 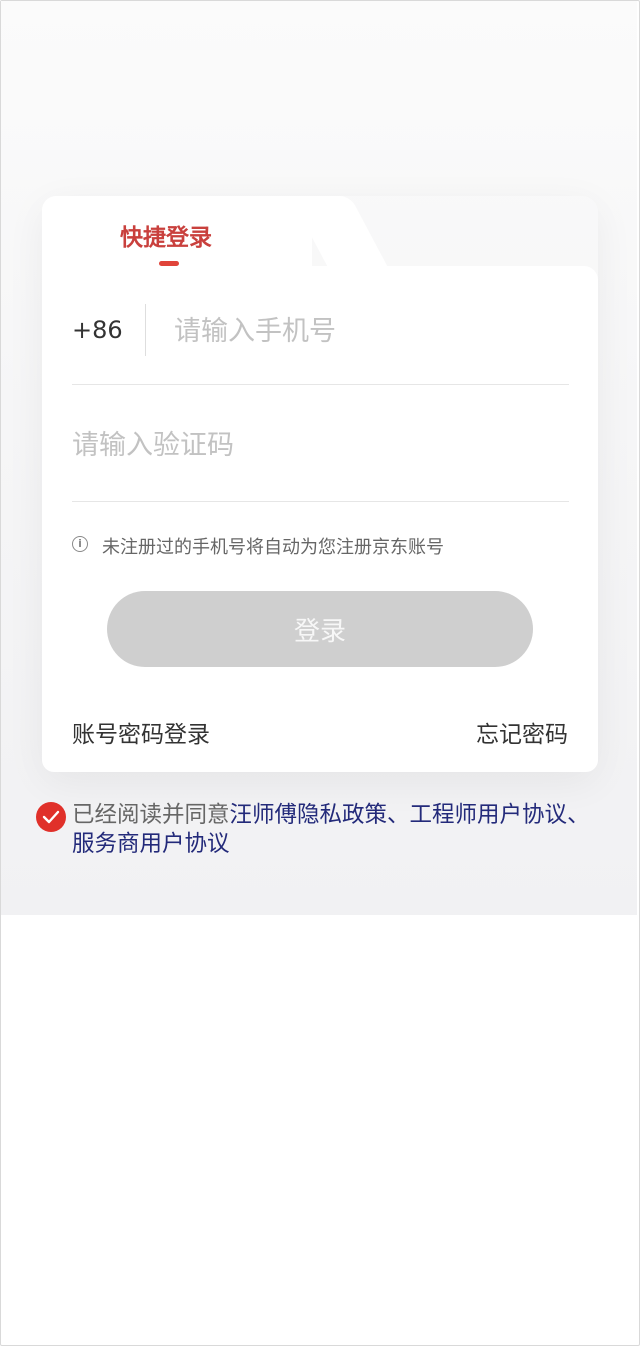 I want to click on verification-code-input, so click(x=317, y=445).